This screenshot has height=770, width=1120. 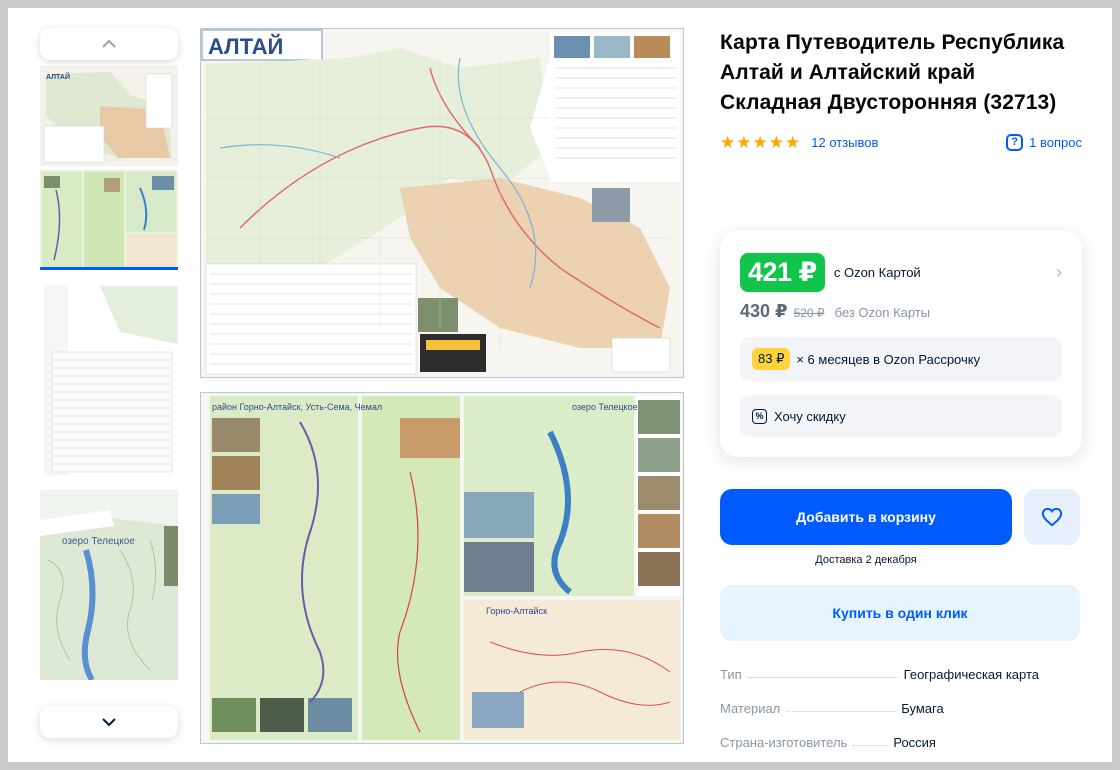 What do you see at coordinates (297, 407) in the screenshot?
I see `inset-title-1: район Горно-Алтайск, Усть-Сема, Чемал` at bounding box center [297, 407].